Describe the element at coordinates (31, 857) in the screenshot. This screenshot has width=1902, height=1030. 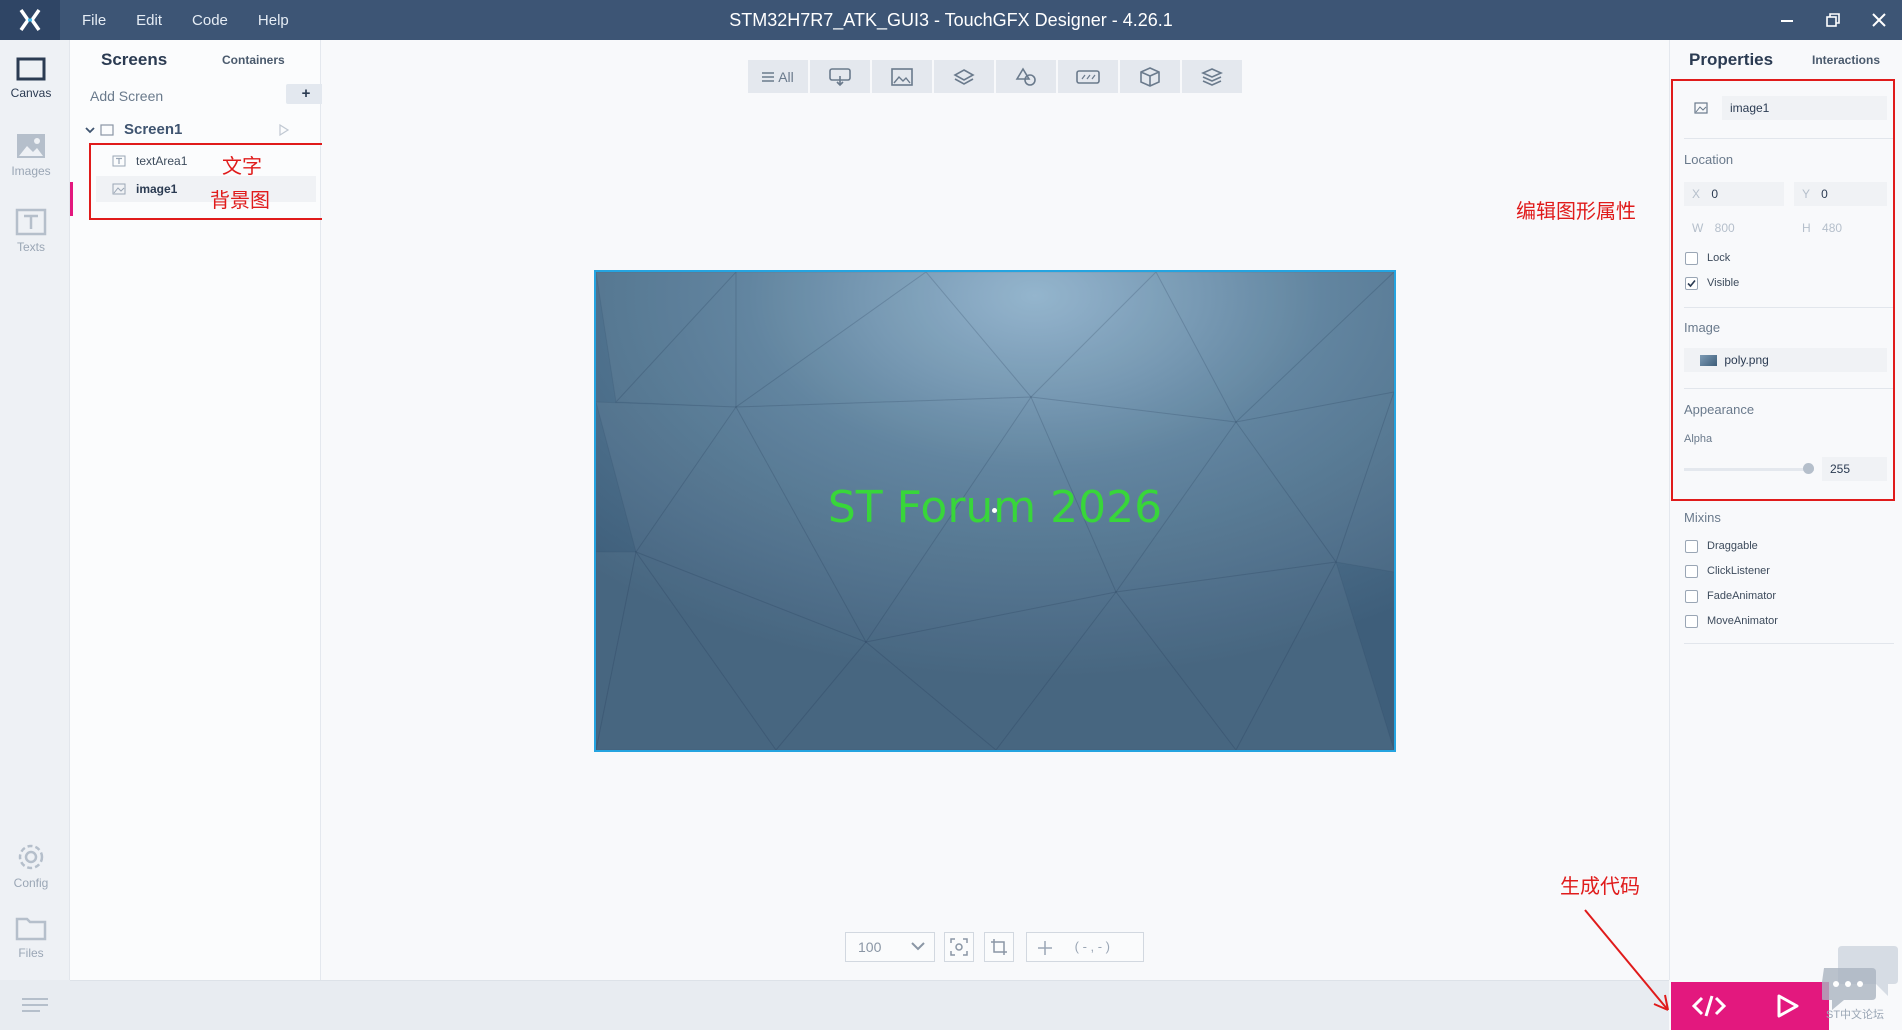
I see `gear-icon` at that location.